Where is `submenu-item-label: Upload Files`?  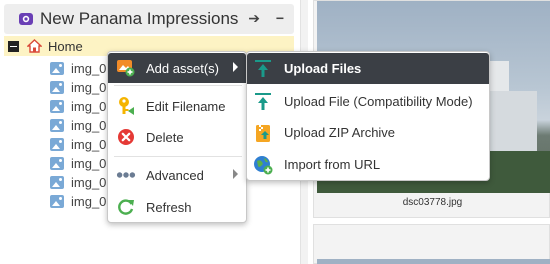 submenu-item-label: Upload Files is located at coordinates (323, 68).